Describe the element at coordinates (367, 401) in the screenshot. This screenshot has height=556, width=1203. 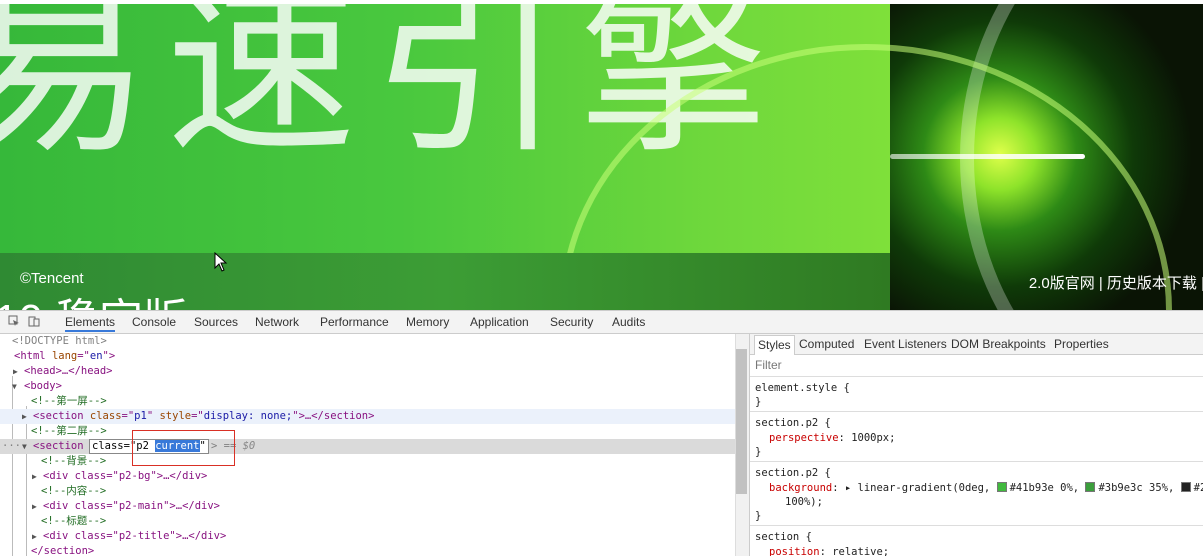
I see `dom-node-comment: <!--第一屏-->` at that location.